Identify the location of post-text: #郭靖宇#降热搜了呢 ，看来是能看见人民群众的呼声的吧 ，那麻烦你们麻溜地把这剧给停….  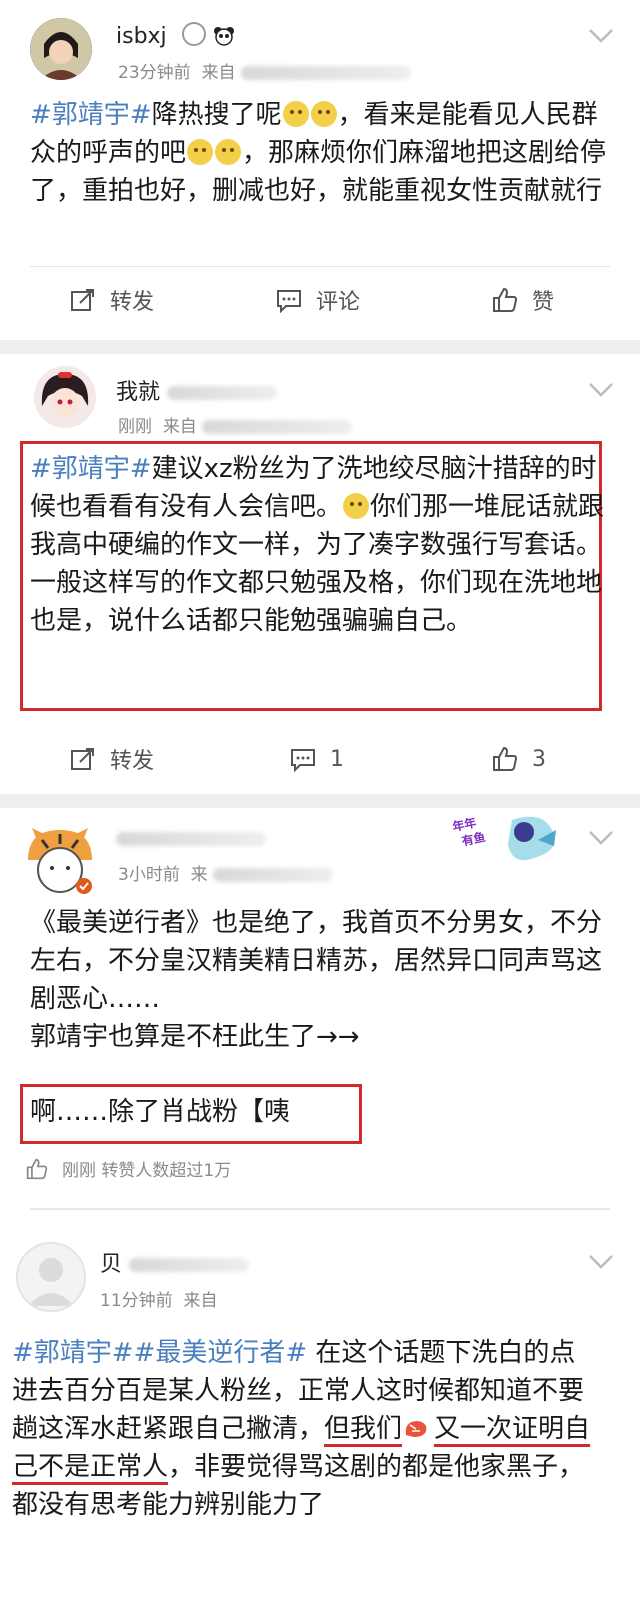
(318, 153).